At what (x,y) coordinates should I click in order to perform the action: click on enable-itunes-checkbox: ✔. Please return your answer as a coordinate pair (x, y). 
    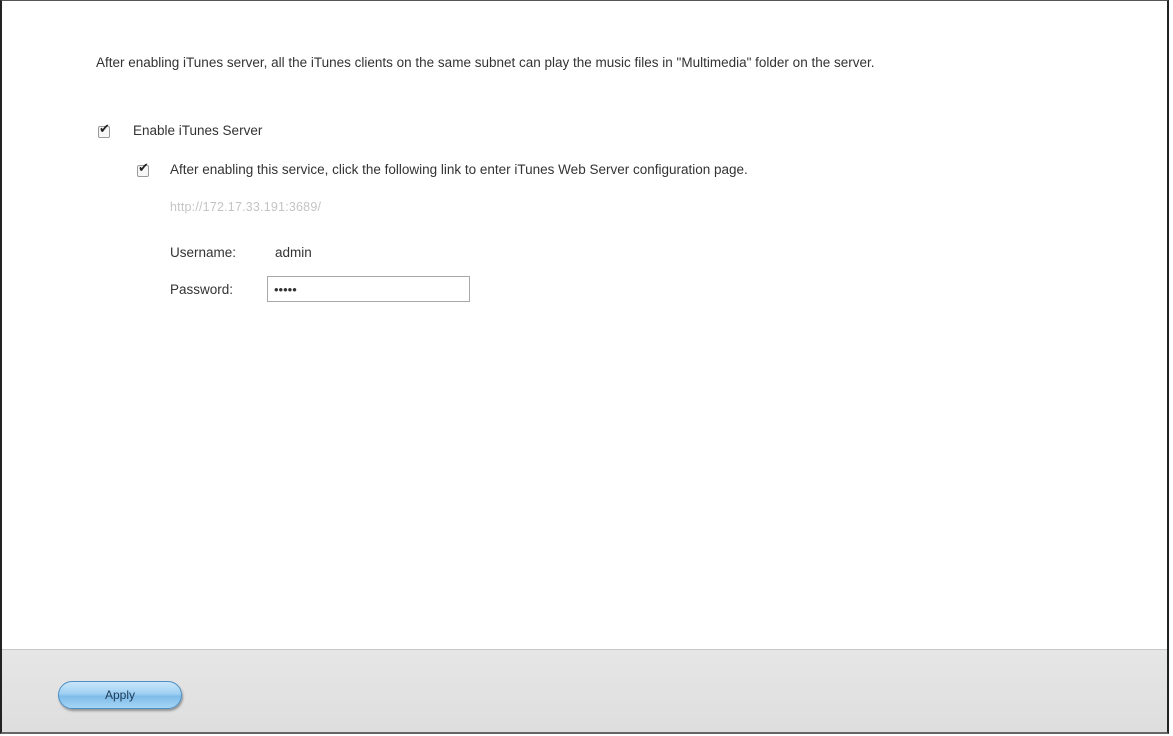
    Looking at the image, I should click on (104, 130).